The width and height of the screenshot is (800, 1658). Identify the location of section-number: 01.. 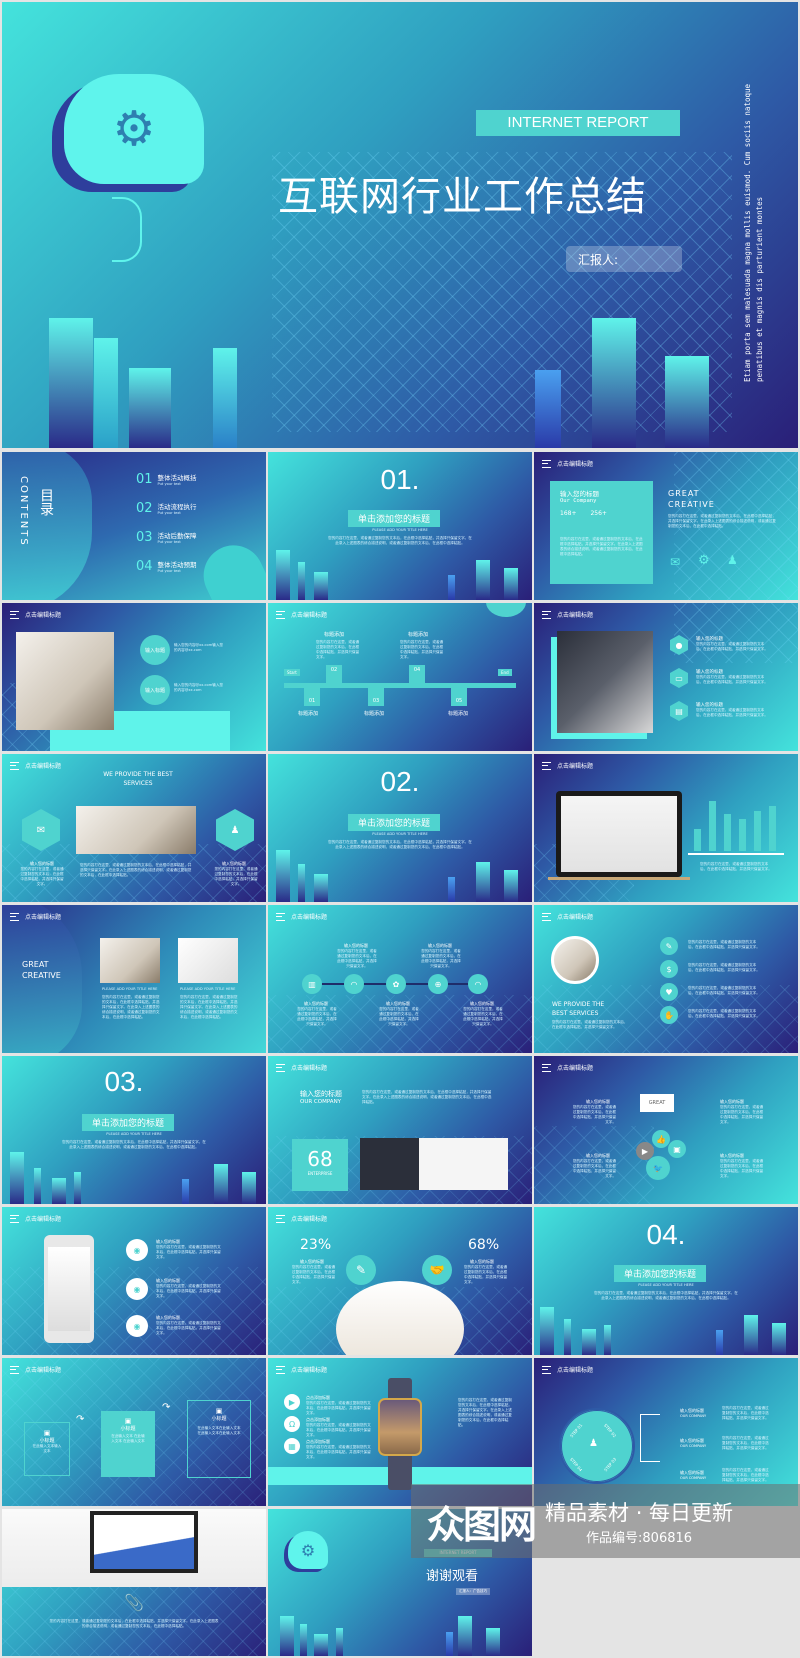
(400, 479).